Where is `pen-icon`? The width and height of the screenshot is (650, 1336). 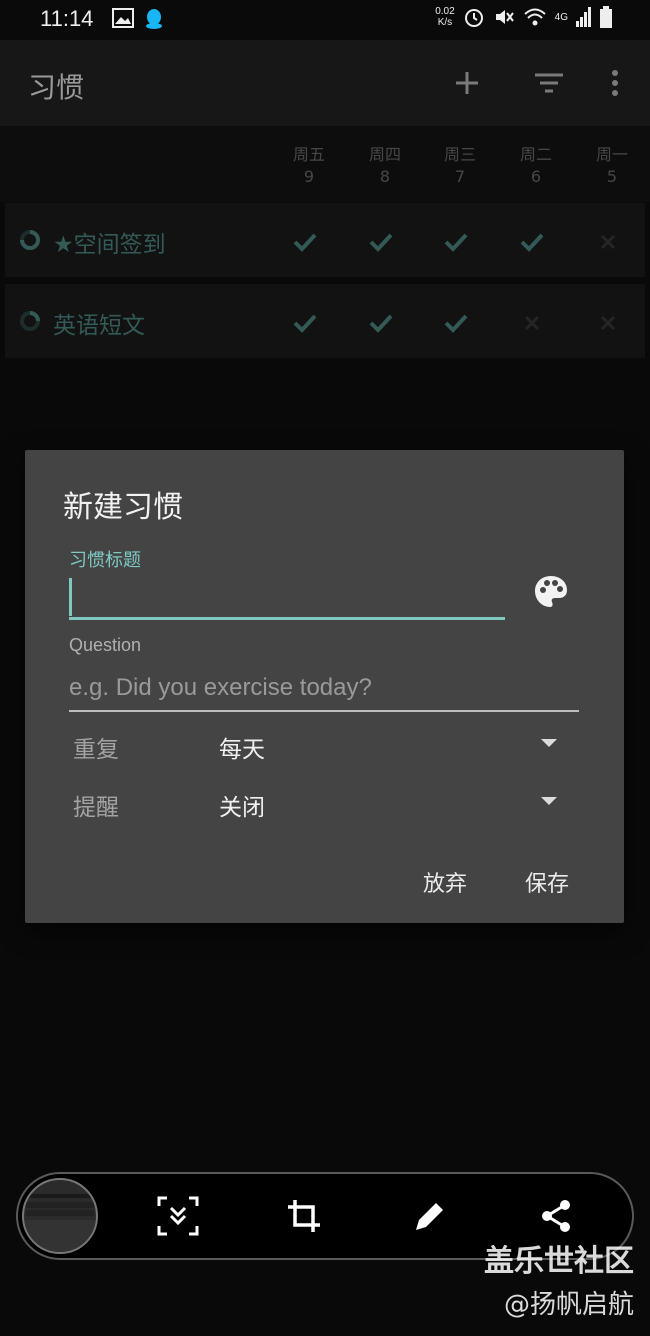
pen-icon is located at coordinates (429, 1216).